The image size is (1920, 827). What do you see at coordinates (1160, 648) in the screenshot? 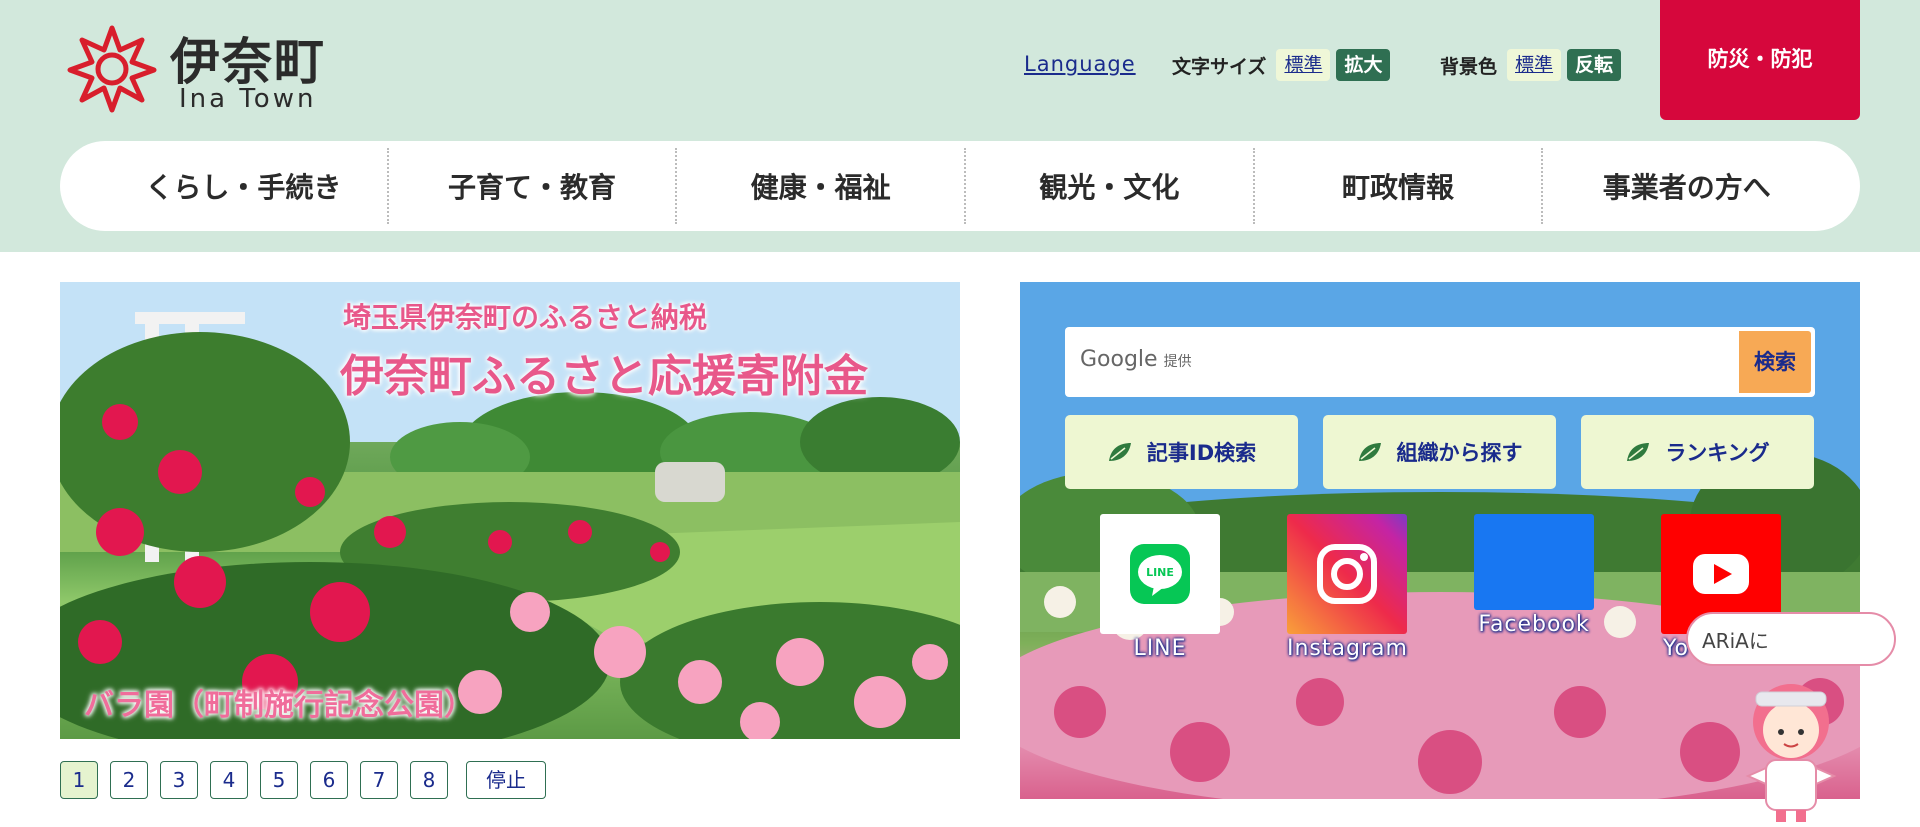
I see `sns-label: LINE` at bounding box center [1160, 648].